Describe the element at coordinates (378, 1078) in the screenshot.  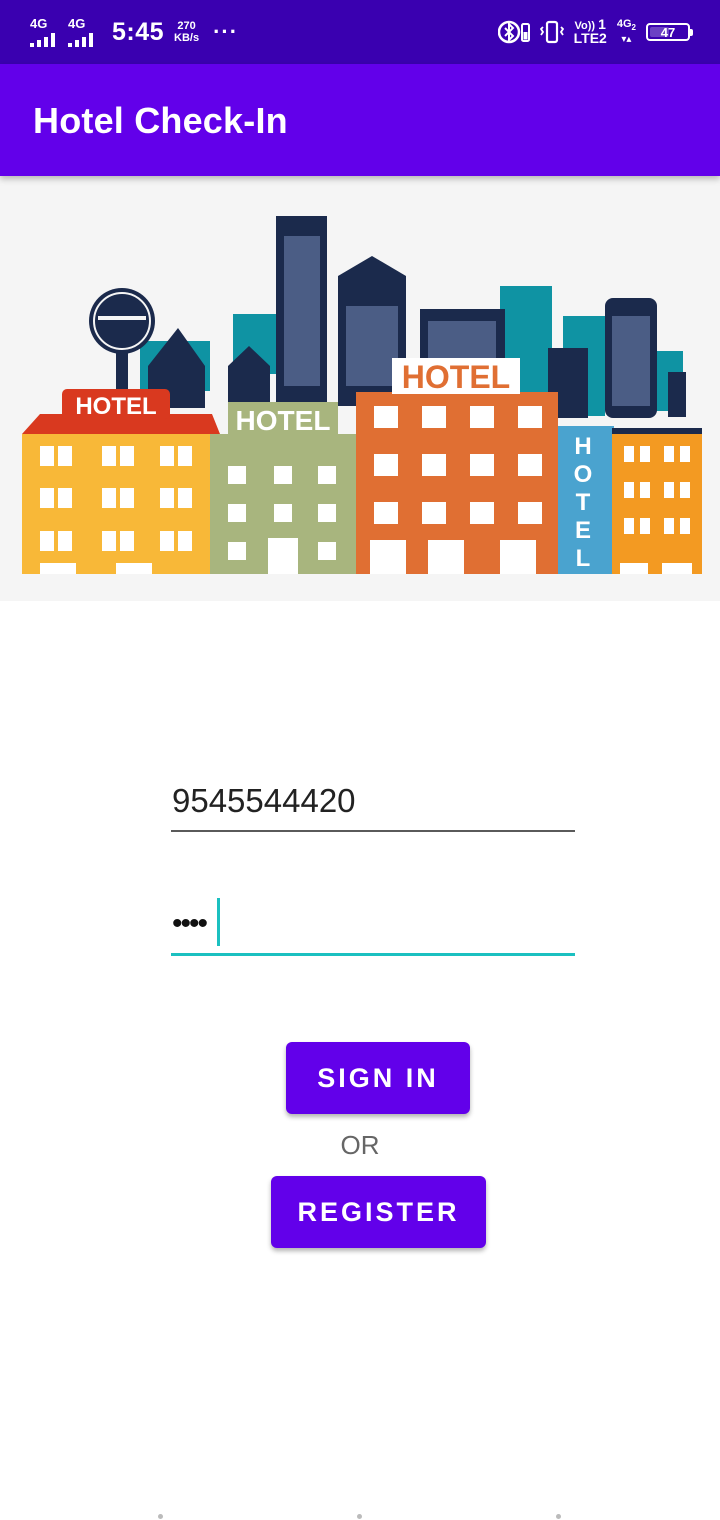
I see `sign-in-button: SIGN IN` at that location.